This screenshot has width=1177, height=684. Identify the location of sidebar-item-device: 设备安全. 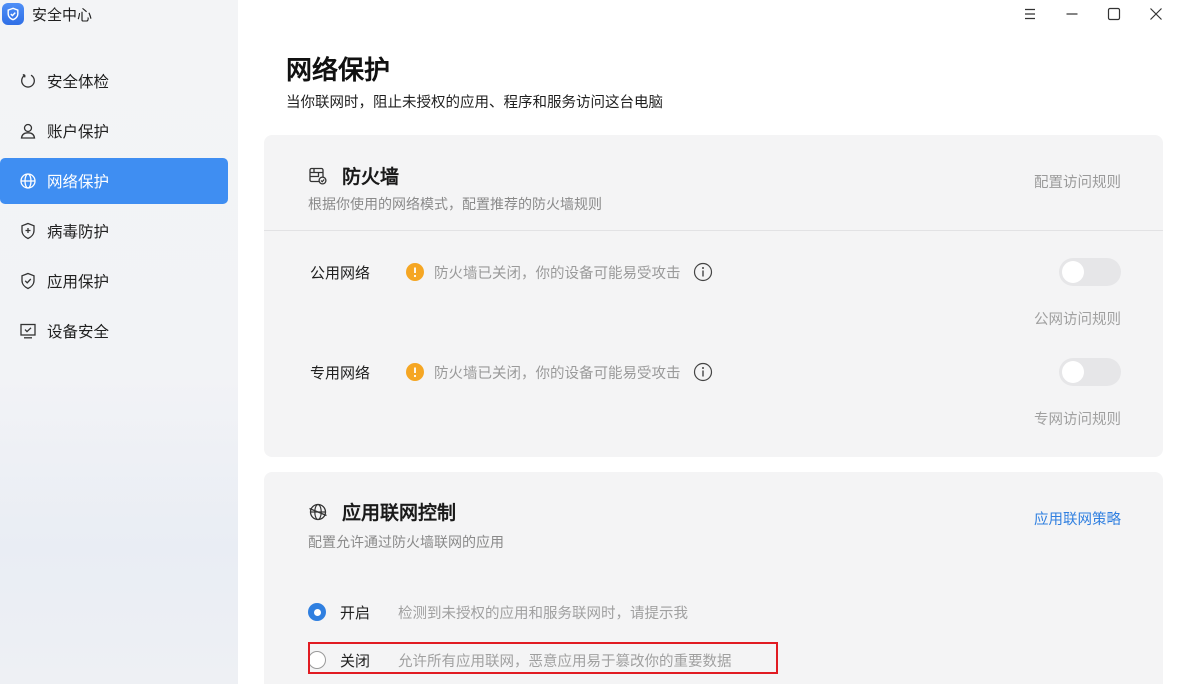
(114, 331).